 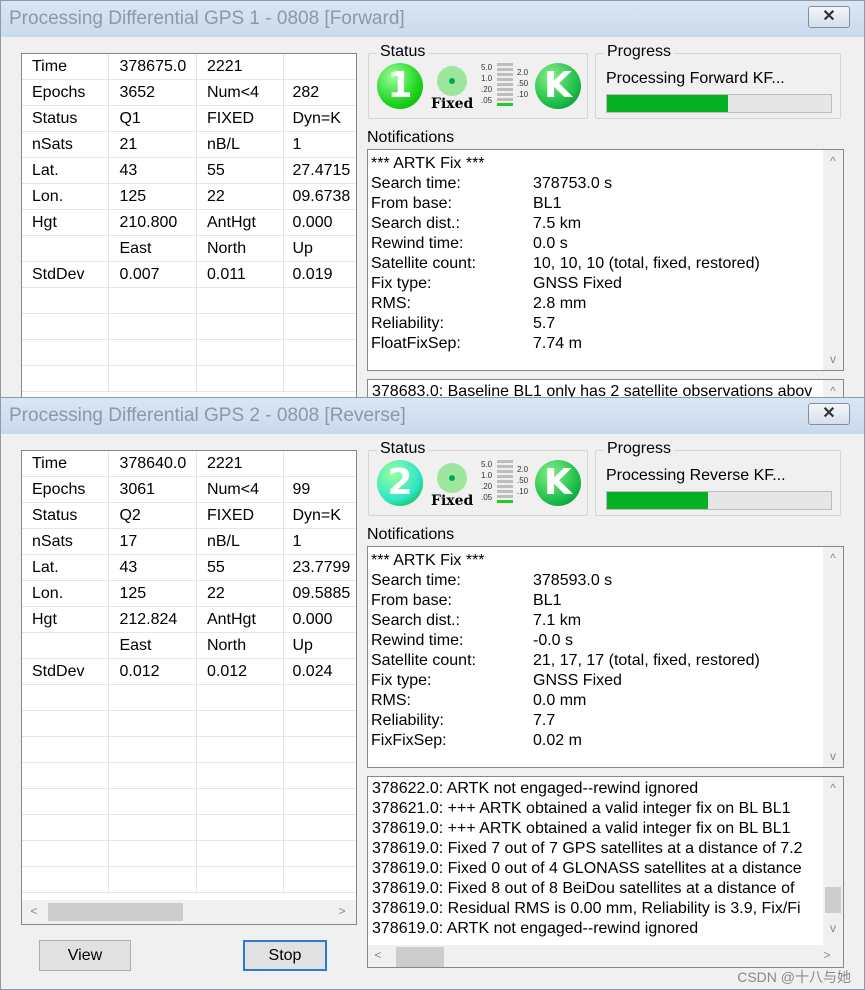 I want to click on grid-cell: North, so click(x=241, y=645).